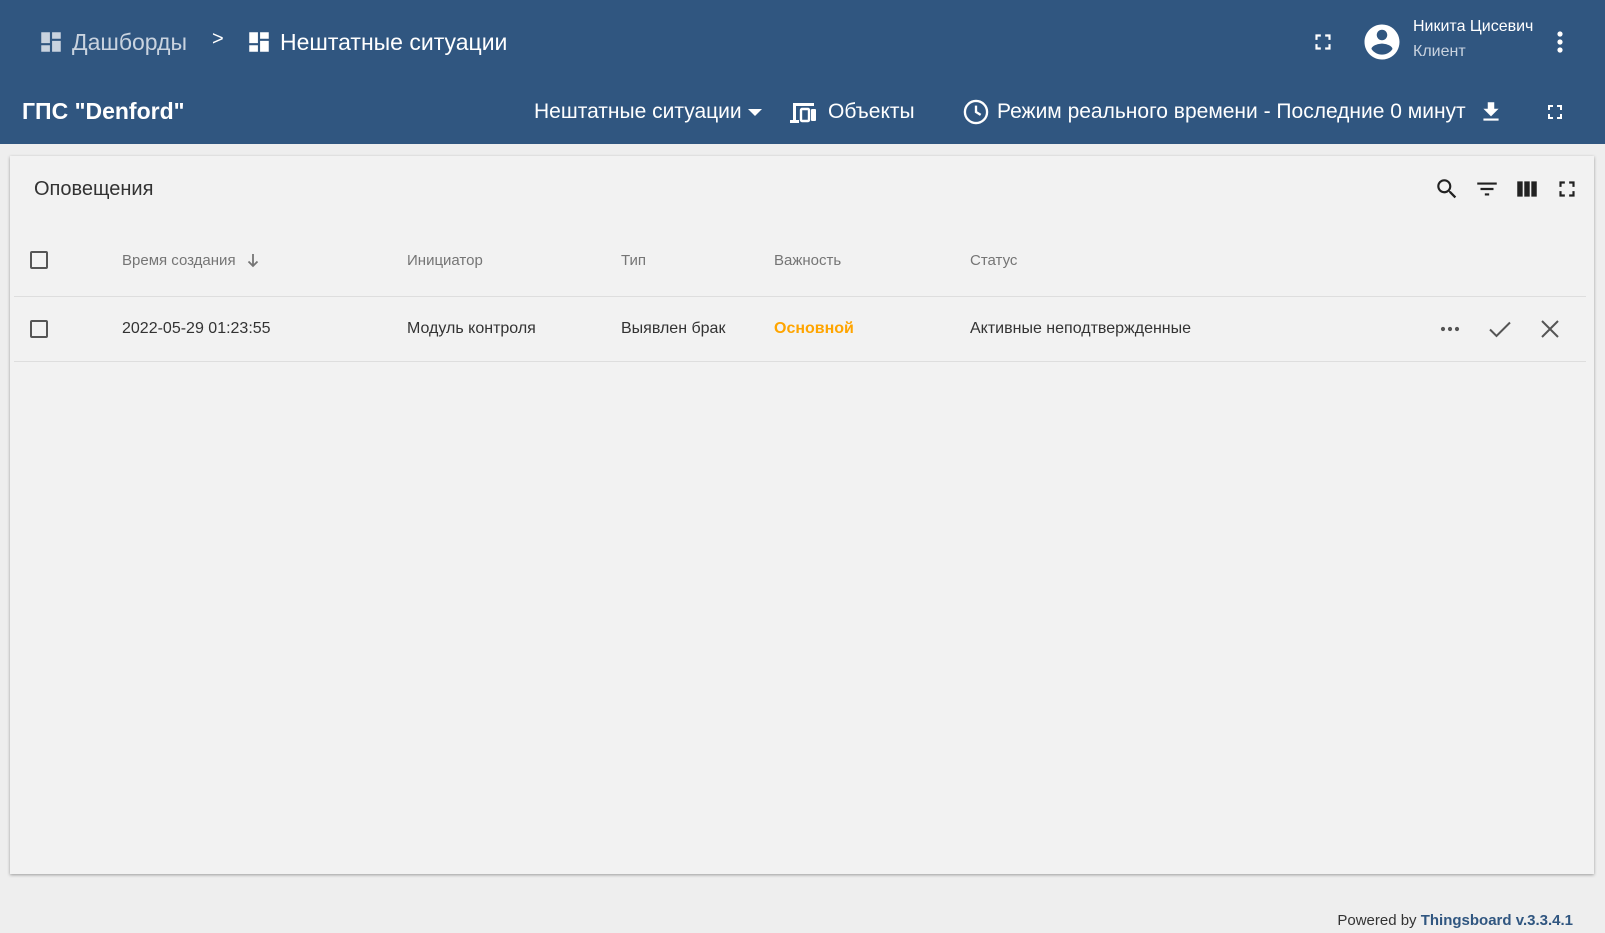 Image resolution: width=1605 pixels, height=933 pixels. Describe the element at coordinates (445, 260) in the screenshot. I see `column-header-originator: Инициатор` at that location.